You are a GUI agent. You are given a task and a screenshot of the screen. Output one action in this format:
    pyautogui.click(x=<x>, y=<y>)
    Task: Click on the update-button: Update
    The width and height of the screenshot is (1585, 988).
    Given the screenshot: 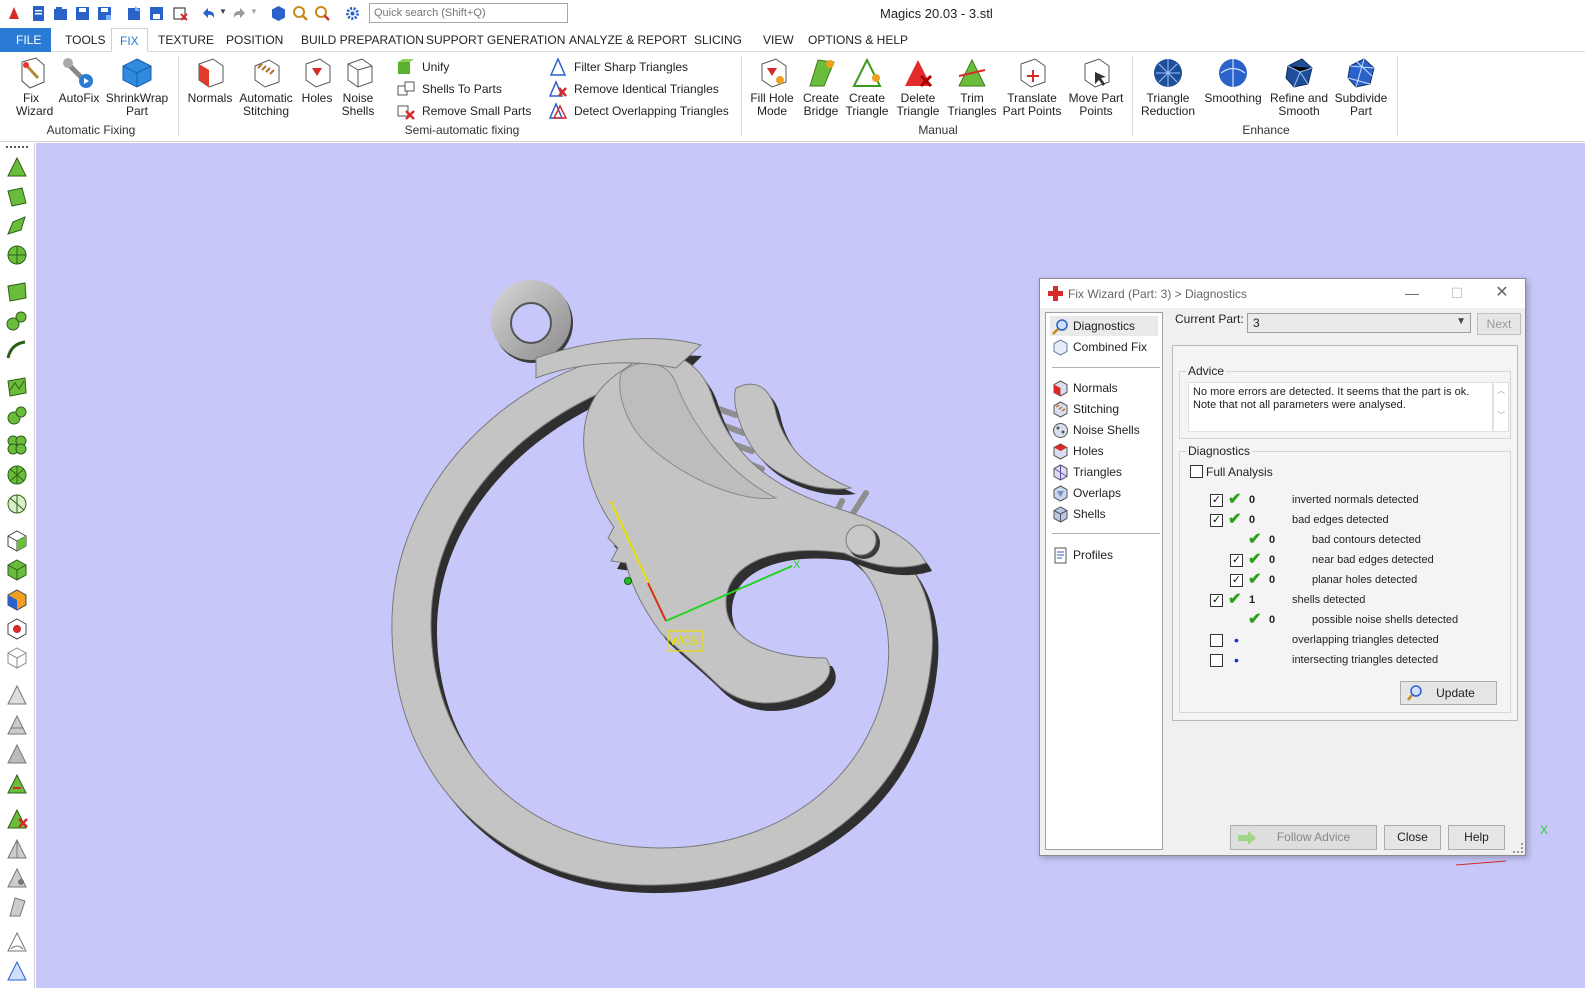 What is the action you would take?
    pyautogui.click(x=1448, y=693)
    